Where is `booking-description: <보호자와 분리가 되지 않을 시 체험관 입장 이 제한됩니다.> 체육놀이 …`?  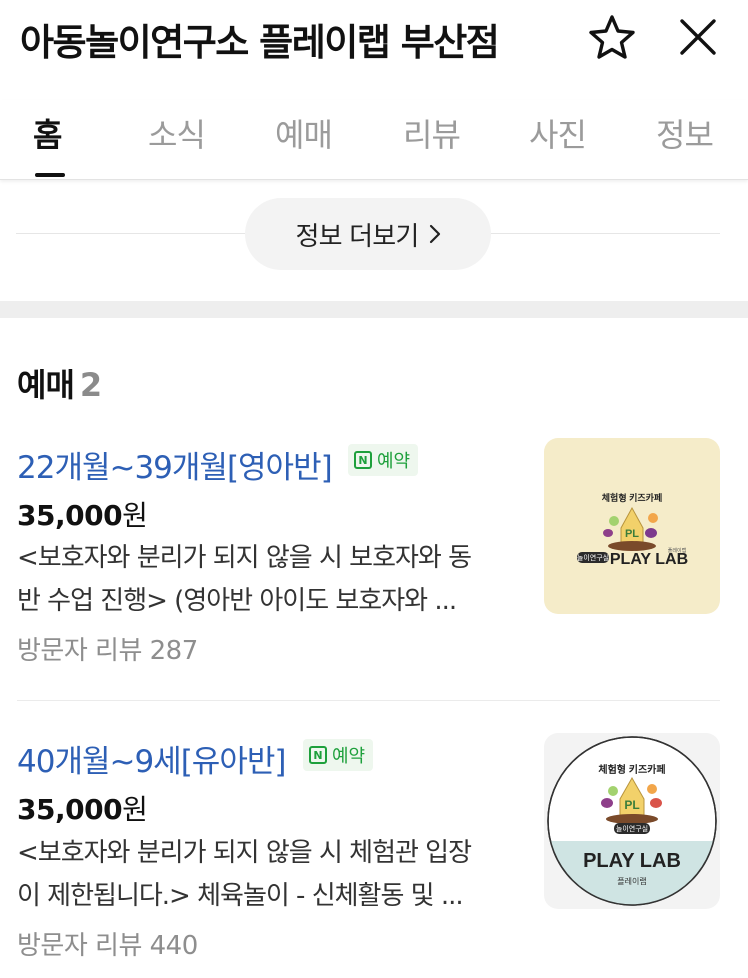
booking-description: <보호자와 분리가 되지 않을 시 체험관 입장 이 제한됩니다.> 체육놀이 … is located at coordinates (267, 875).